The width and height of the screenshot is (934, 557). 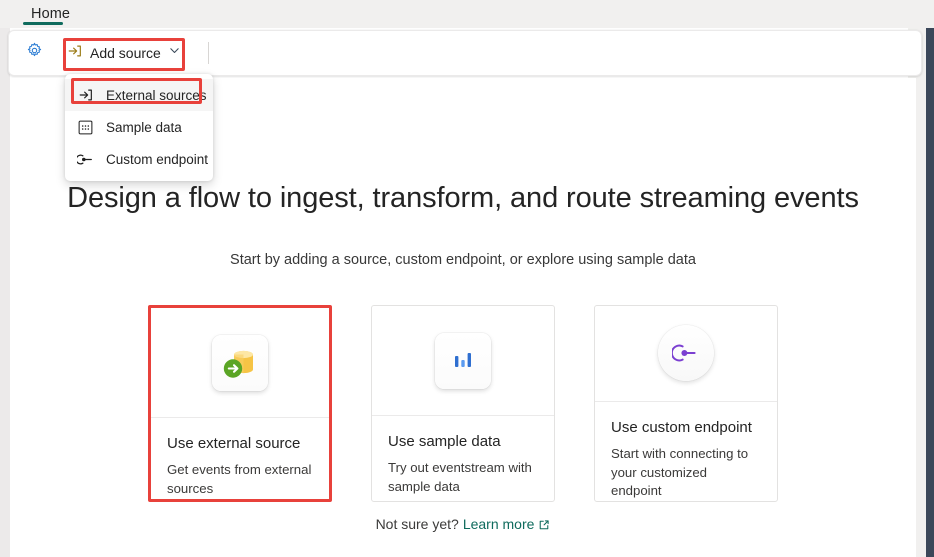 What do you see at coordinates (544, 526) in the screenshot?
I see `external-link-icon` at bounding box center [544, 526].